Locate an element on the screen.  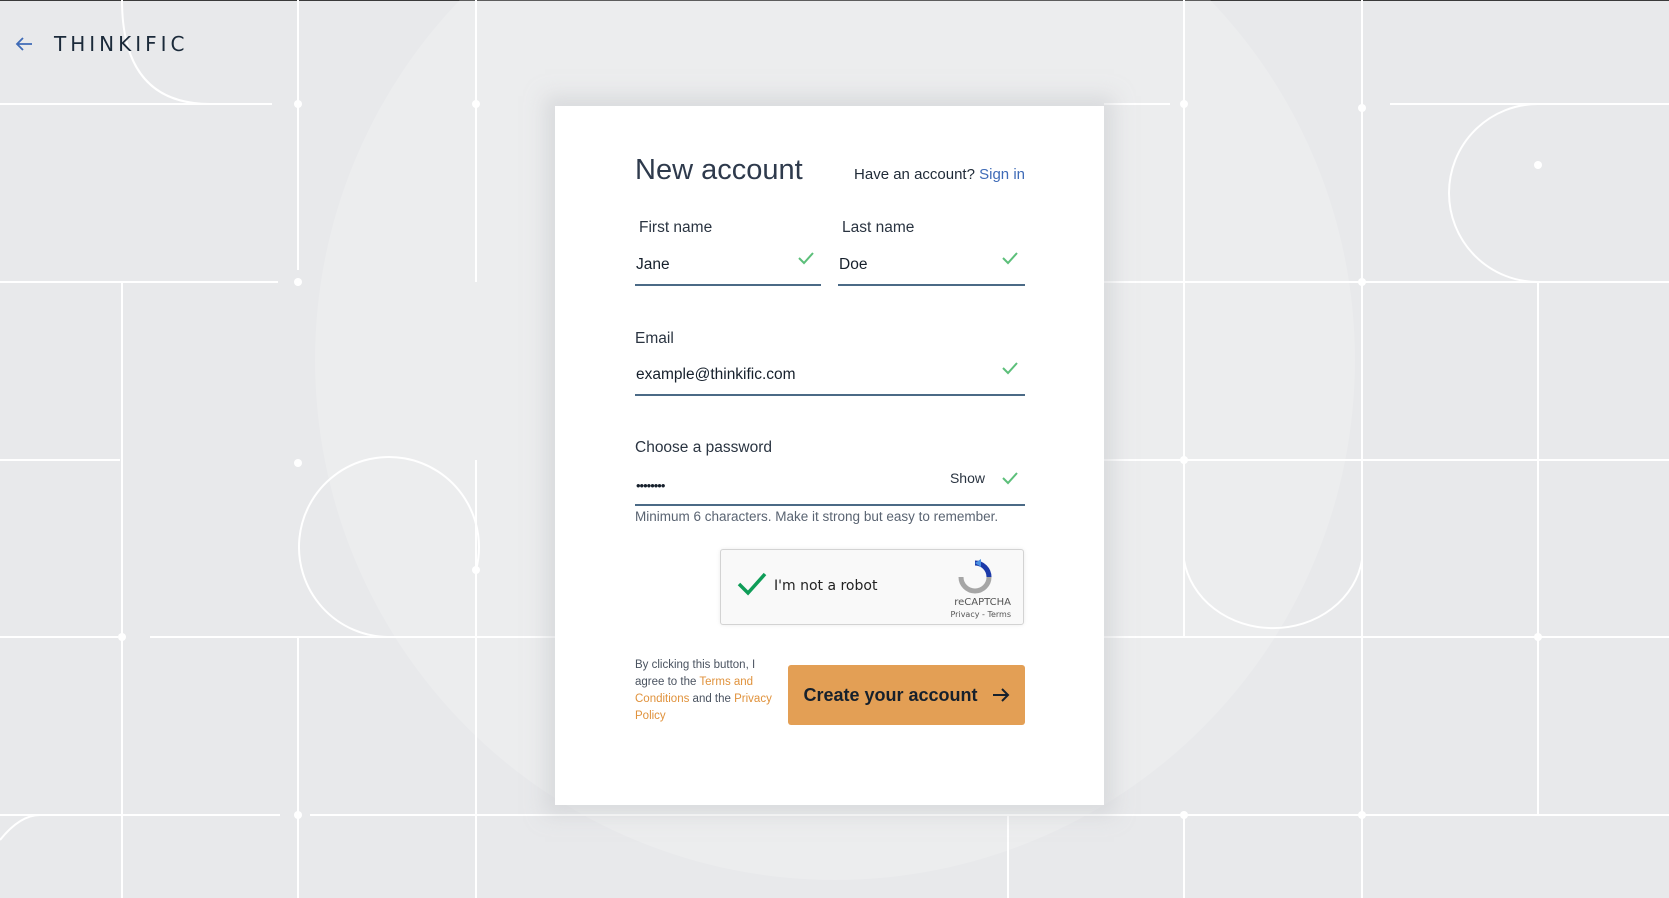
password-value: •••••••• is located at coordinates (650, 485).